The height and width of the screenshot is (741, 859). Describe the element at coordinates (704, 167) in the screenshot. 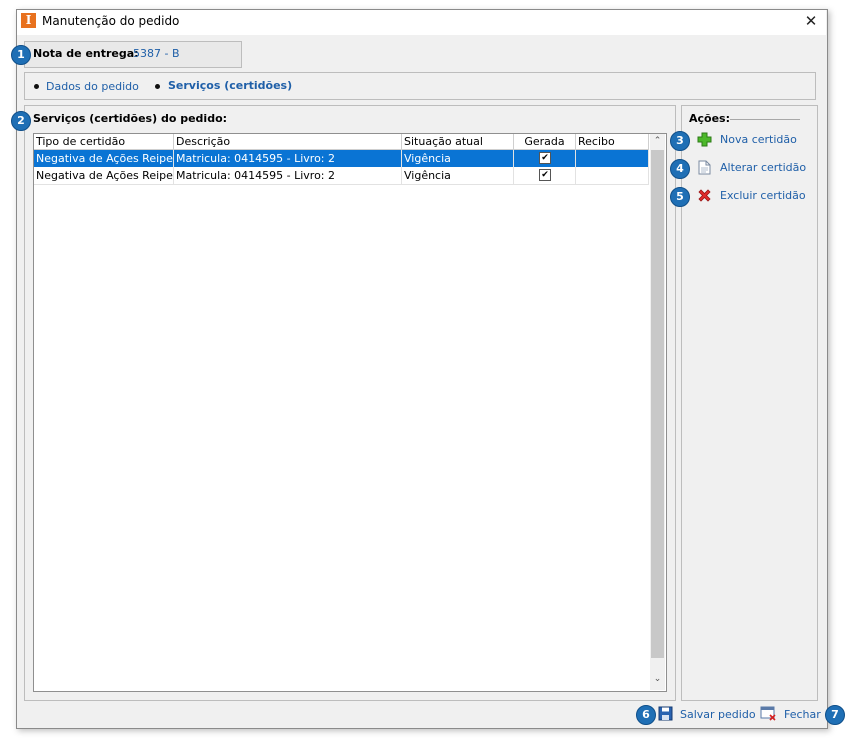

I see `document-icon` at that location.